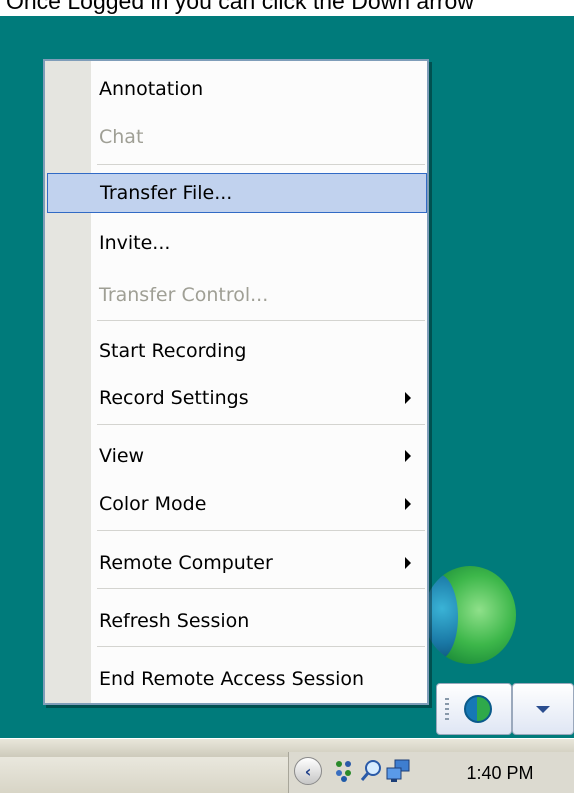  I want to click on taskbar: ‹ 1:40 PM, so click(287, 765).